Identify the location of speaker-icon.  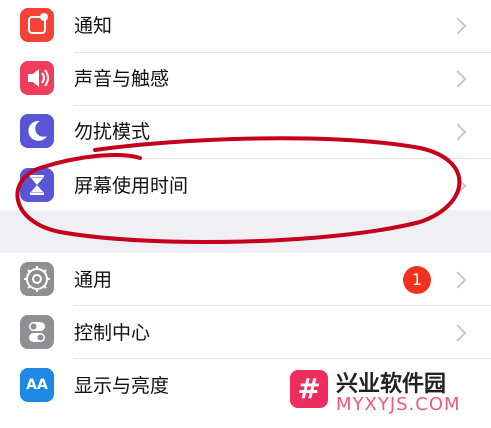
(37, 78).